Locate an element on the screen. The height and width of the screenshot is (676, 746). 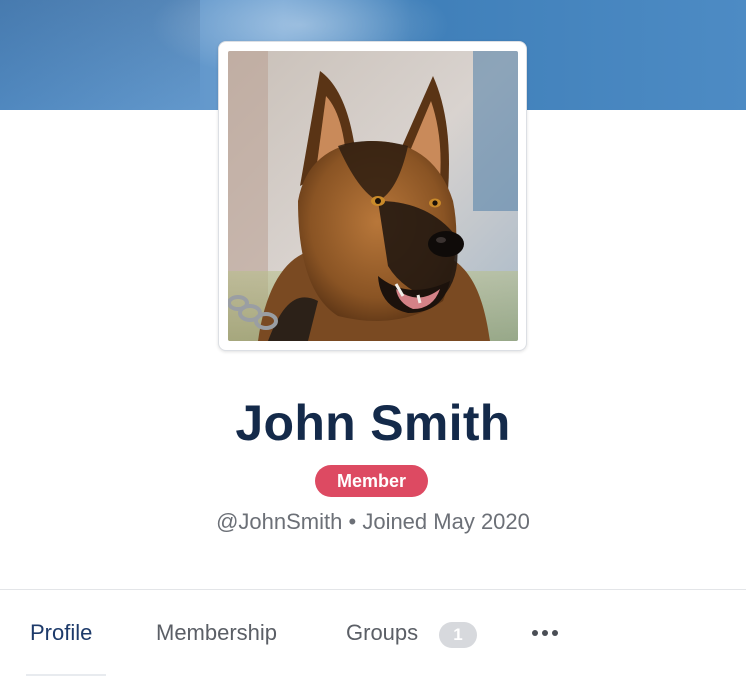
groups-count-badge: 1 is located at coordinates (458, 635).